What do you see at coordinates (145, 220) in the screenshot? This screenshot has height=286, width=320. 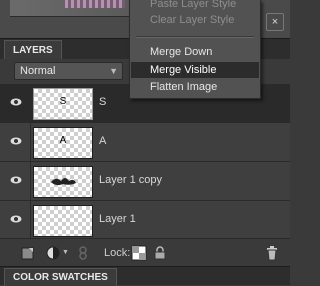 I see `layer-row: Layer 1` at bounding box center [145, 220].